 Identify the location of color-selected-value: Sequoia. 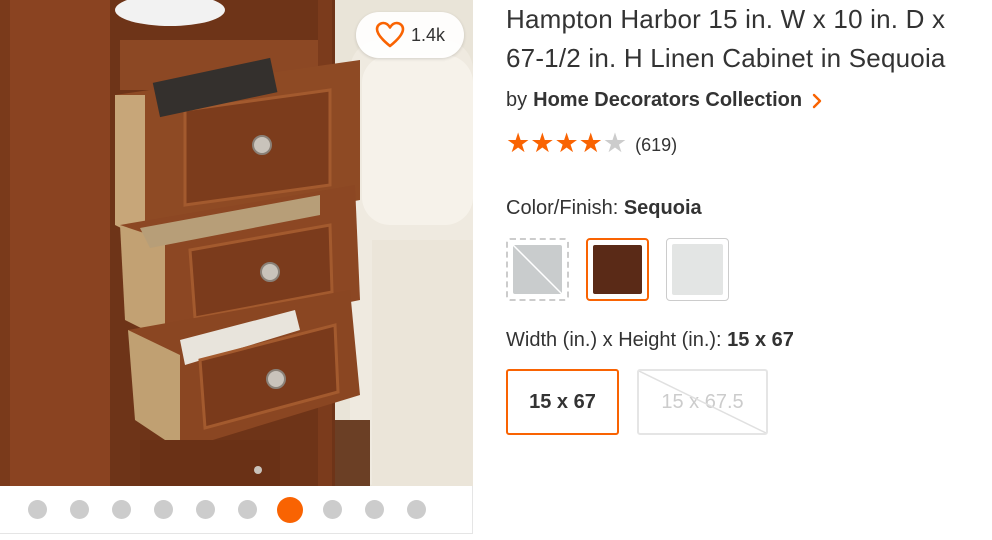
(662, 208).